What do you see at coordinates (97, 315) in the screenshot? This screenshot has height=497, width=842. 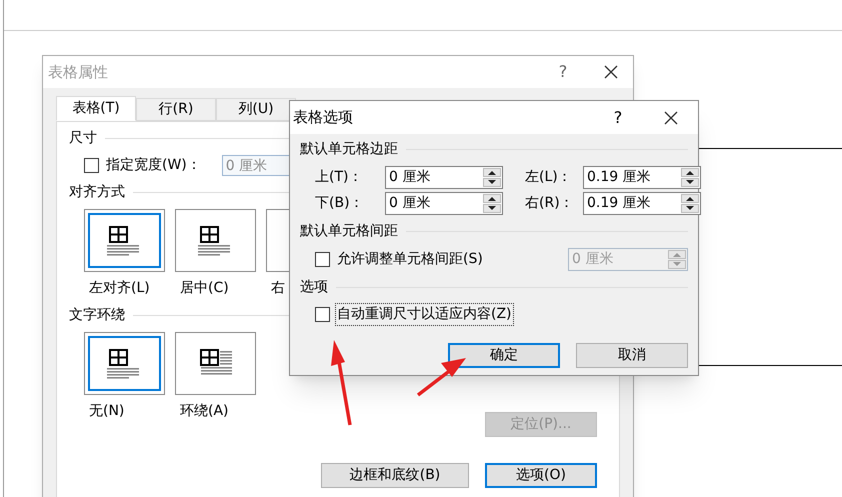 I see `section-heading: 文字环绕` at bounding box center [97, 315].